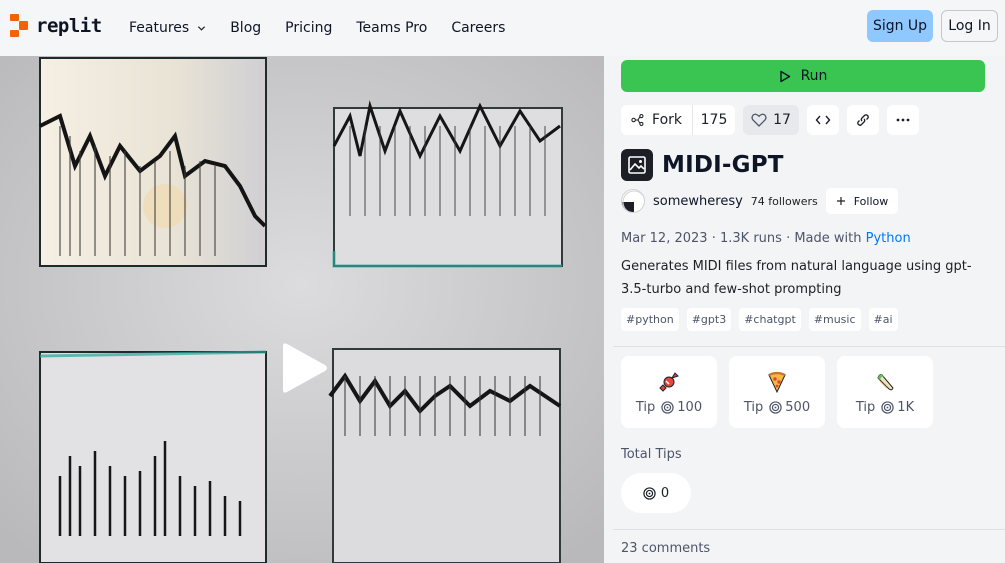  Describe the element at coordinates (798, 407) in the screenshot. I see `tip-amount: 500` at that location.